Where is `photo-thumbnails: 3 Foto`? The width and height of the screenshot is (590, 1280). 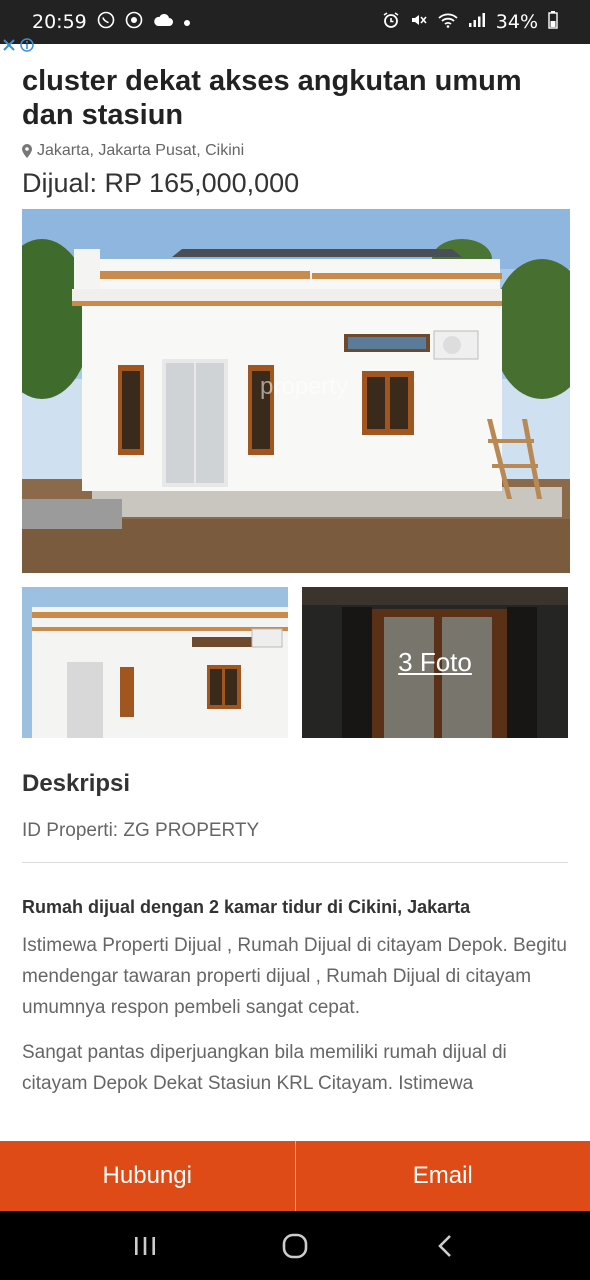 photo-thumbnails: 3 Foto is located at coordinates (295, 662).